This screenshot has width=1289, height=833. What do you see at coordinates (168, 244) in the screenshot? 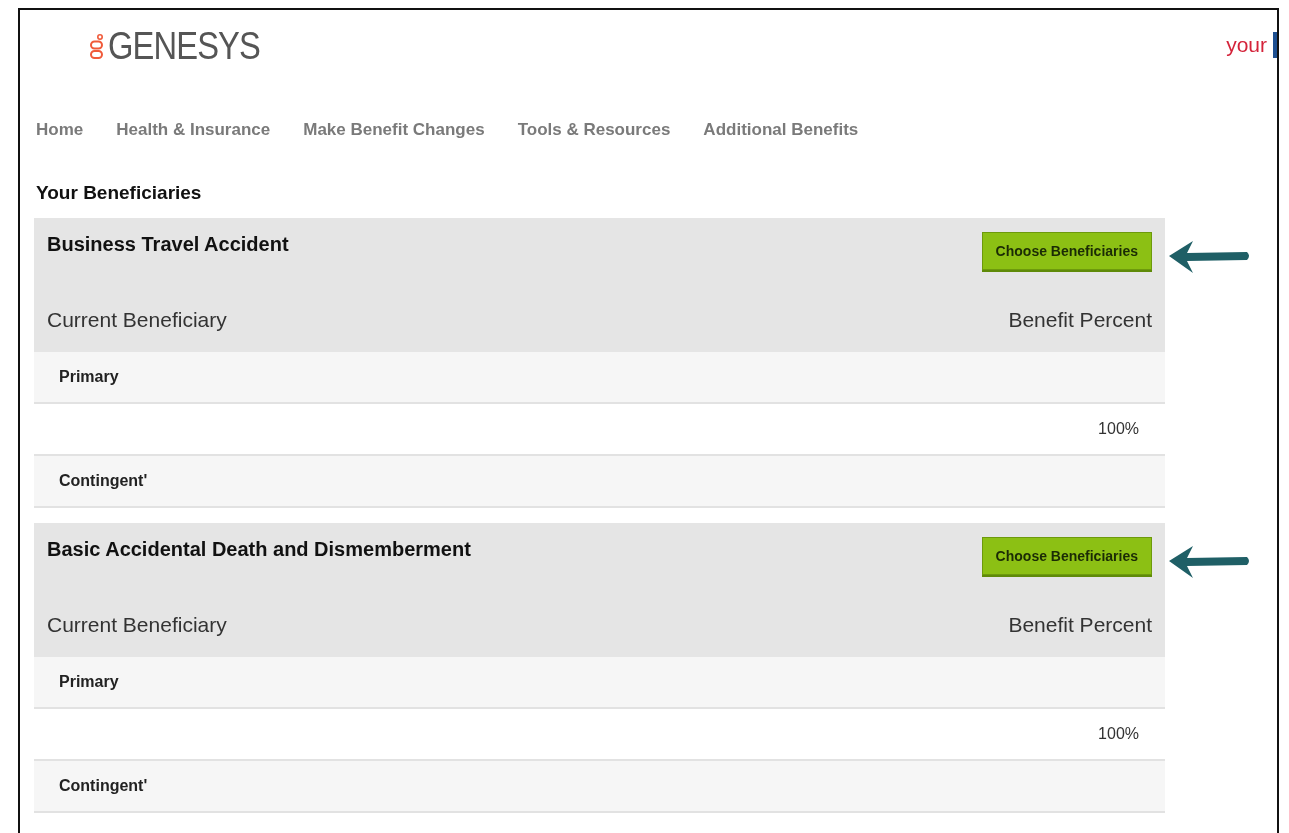
I see `plan-title: Business Travel Accident` at bounding box center [168, 244].